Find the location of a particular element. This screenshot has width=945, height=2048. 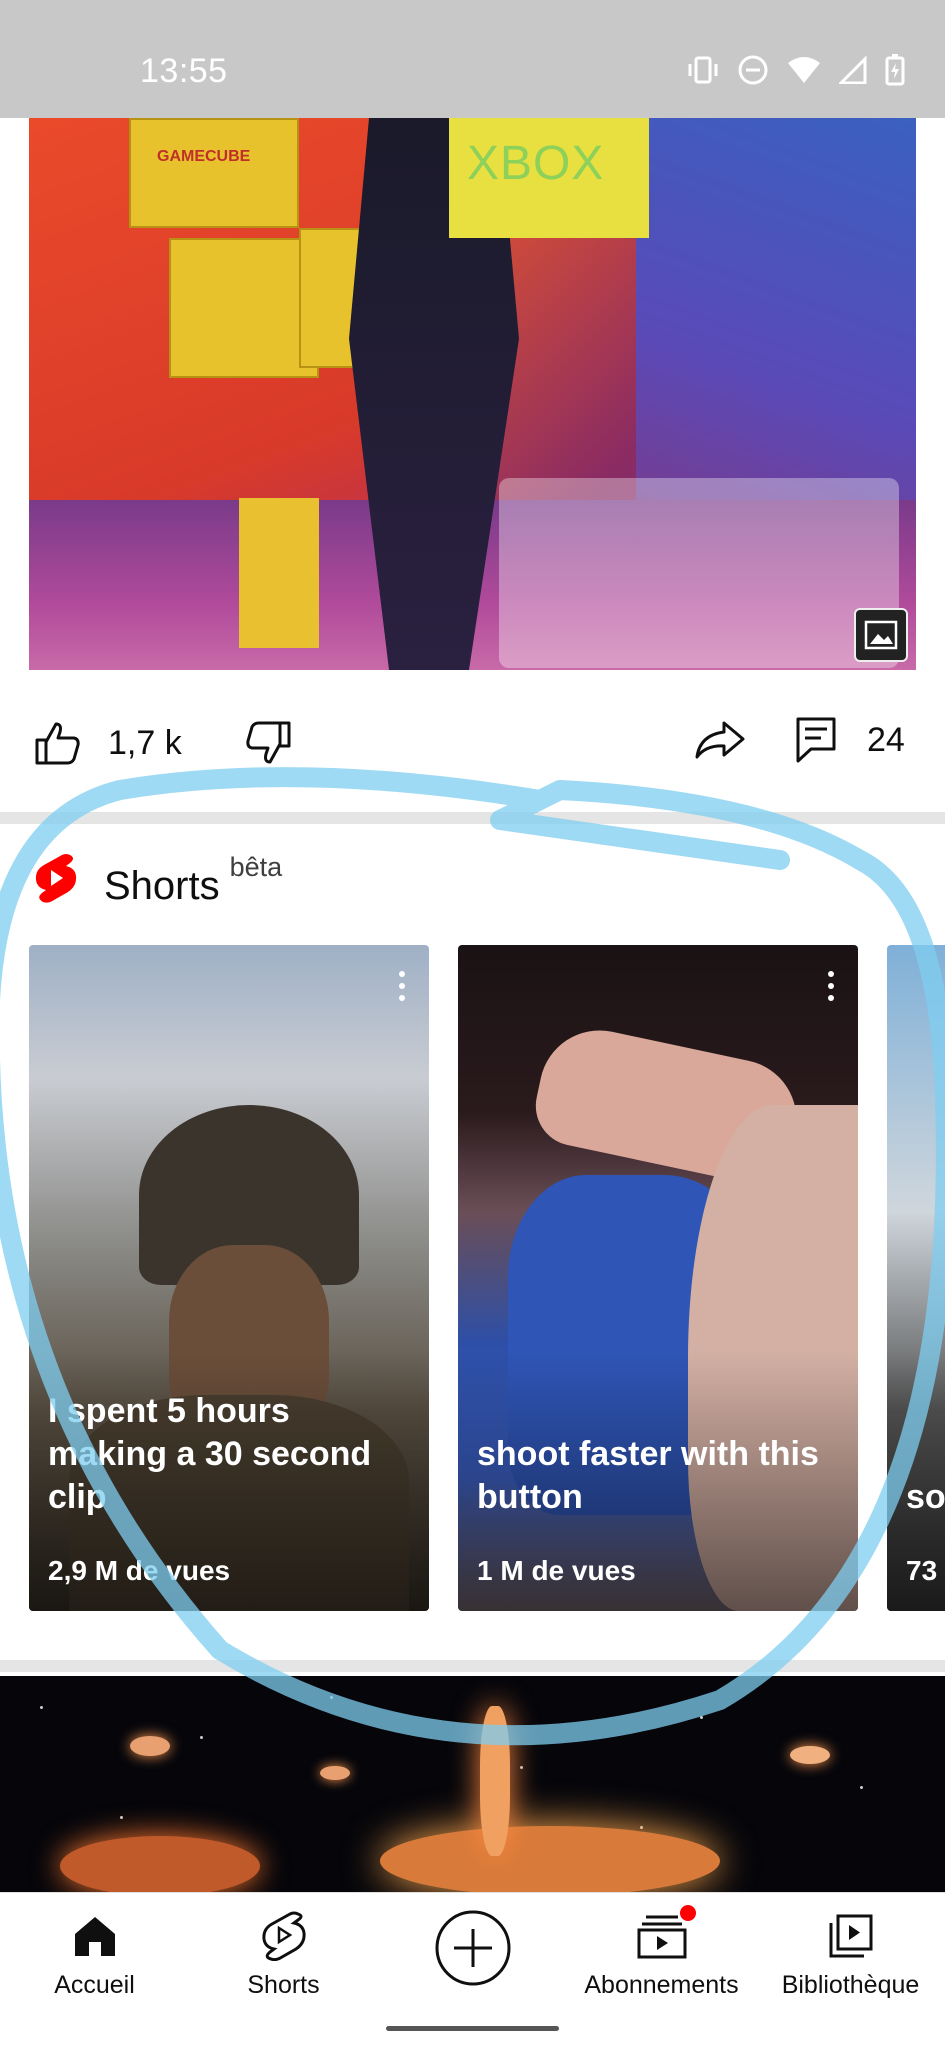

short-title: I spent 5 hours making a 30 second clip is located at coordinates (210, 1454).